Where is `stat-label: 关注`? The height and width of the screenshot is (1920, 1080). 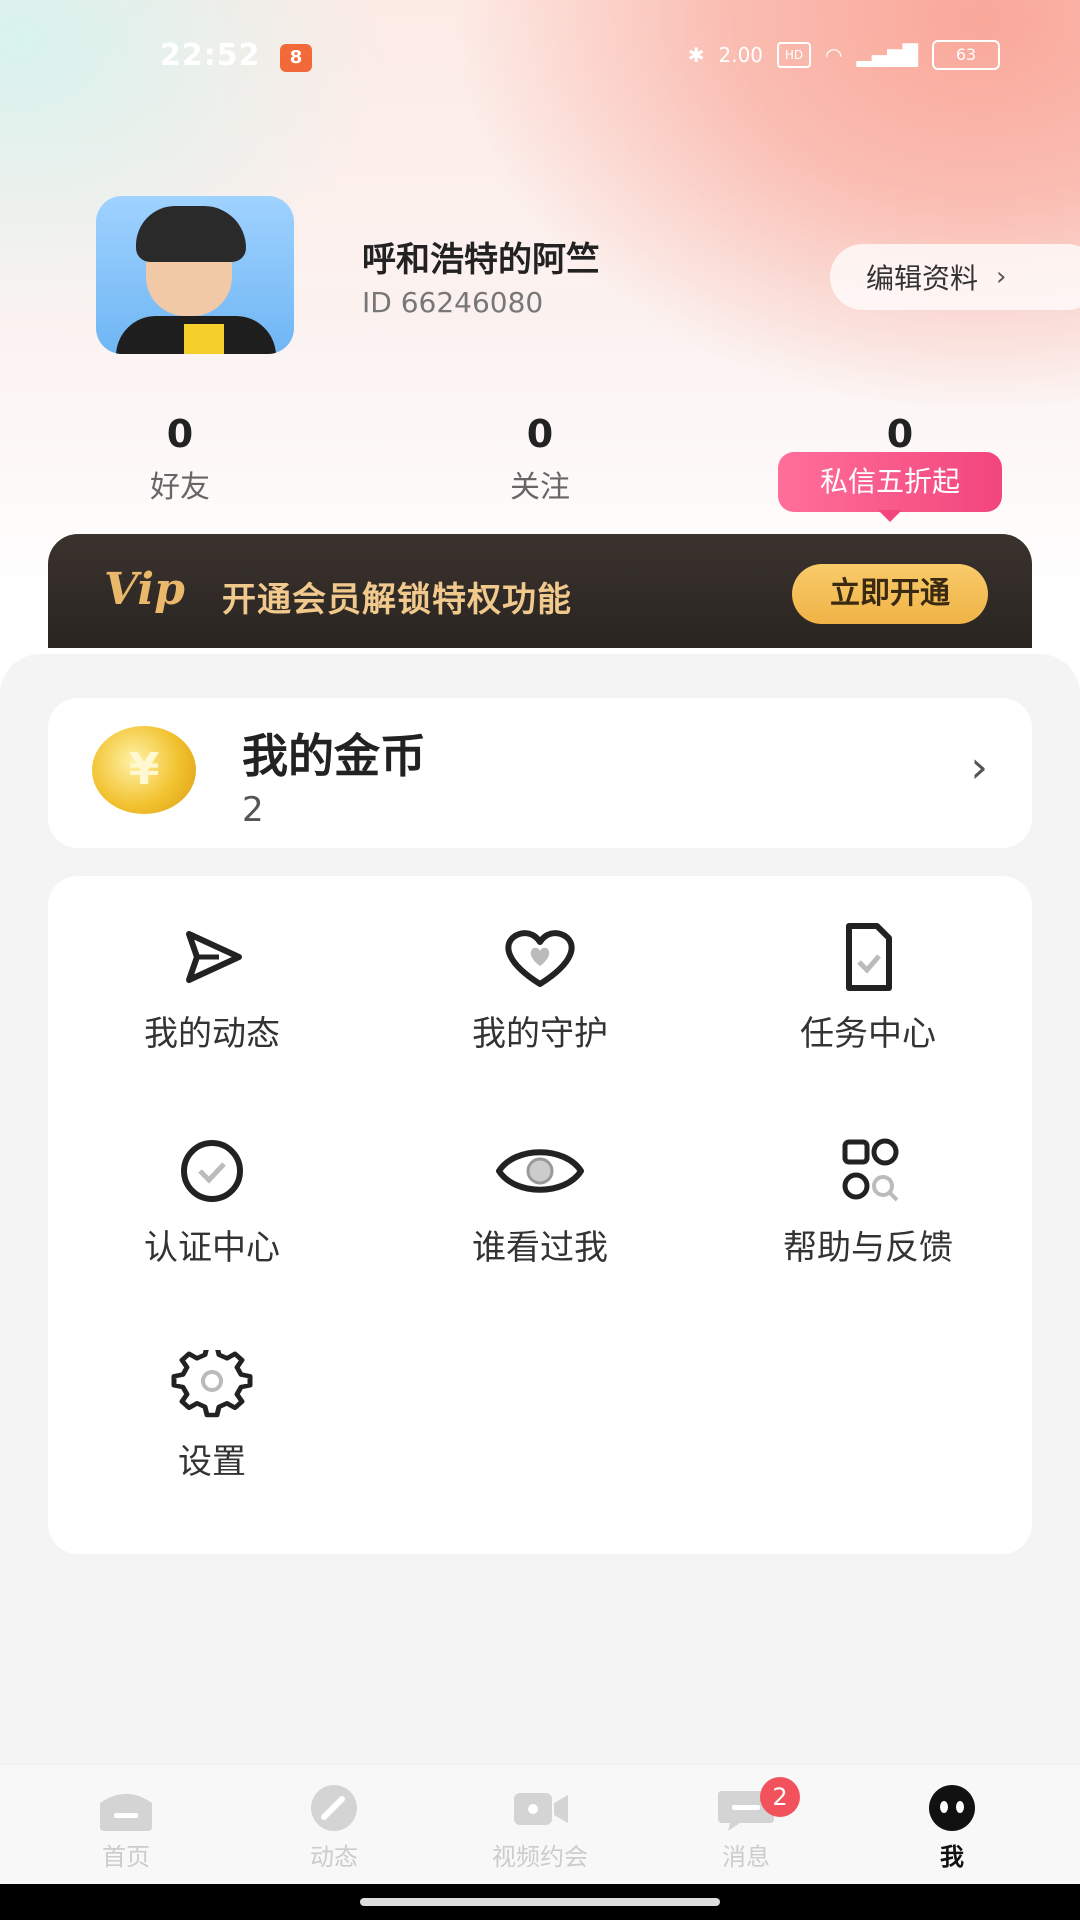
stat-label: 关注 is located at coordinates (540, 487).